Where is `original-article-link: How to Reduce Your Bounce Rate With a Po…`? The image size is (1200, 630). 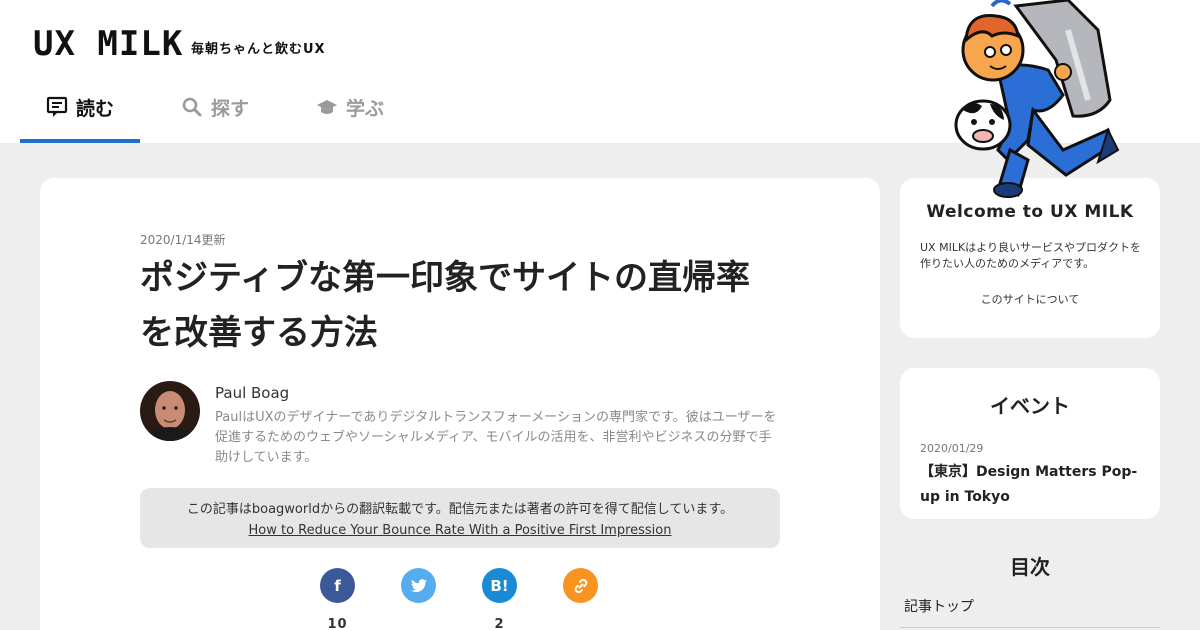
original-article-link: How to Reduce Your Bounce Rate With a Po… is located at coordinates (460, 530).